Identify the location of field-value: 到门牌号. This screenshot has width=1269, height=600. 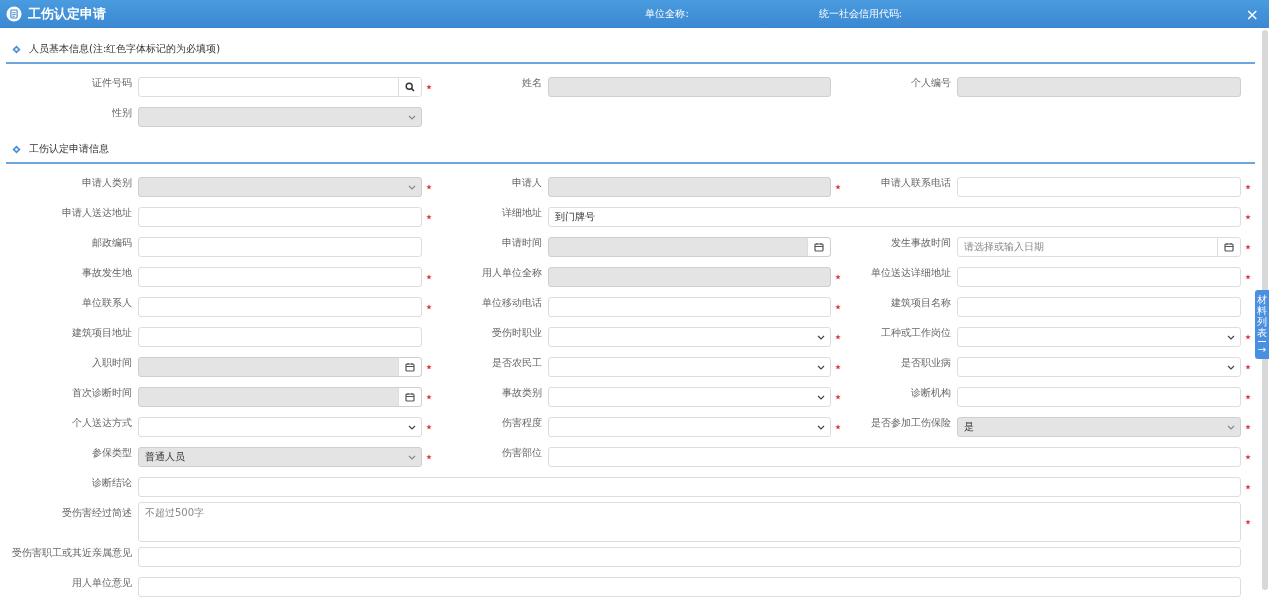
(574, 217).